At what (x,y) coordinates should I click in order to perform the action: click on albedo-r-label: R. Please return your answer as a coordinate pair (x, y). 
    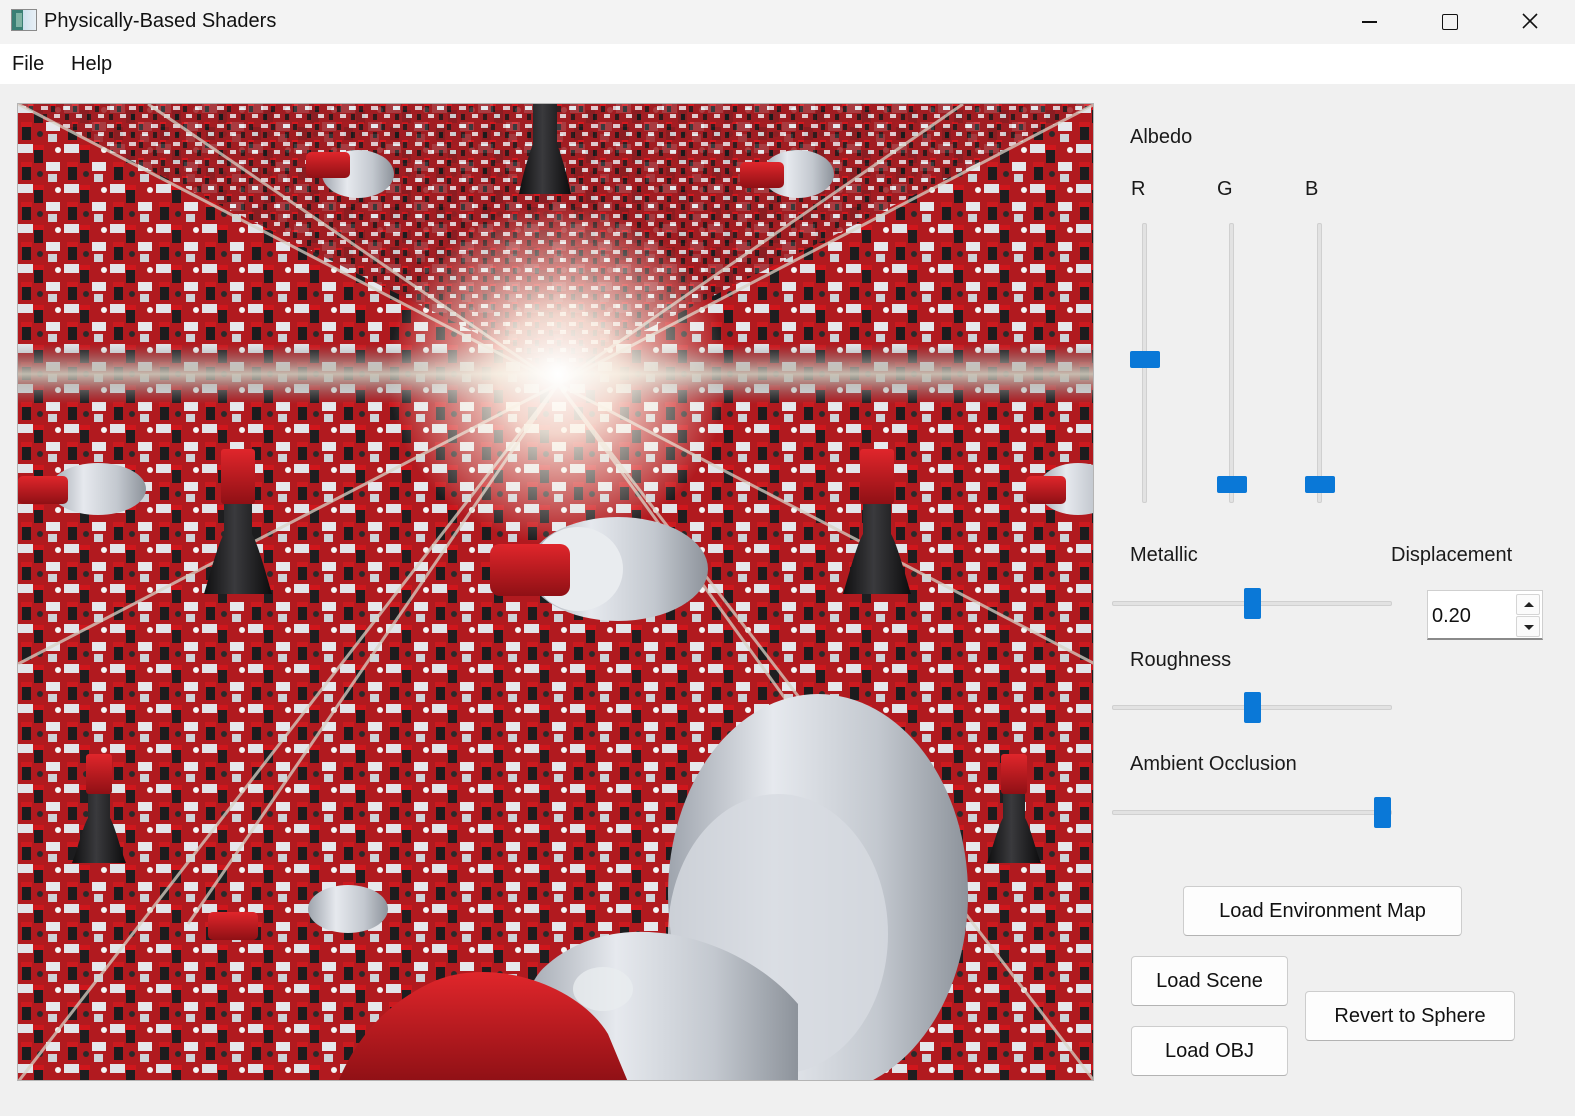
    Looking at the image, I should click on (1138, 189).